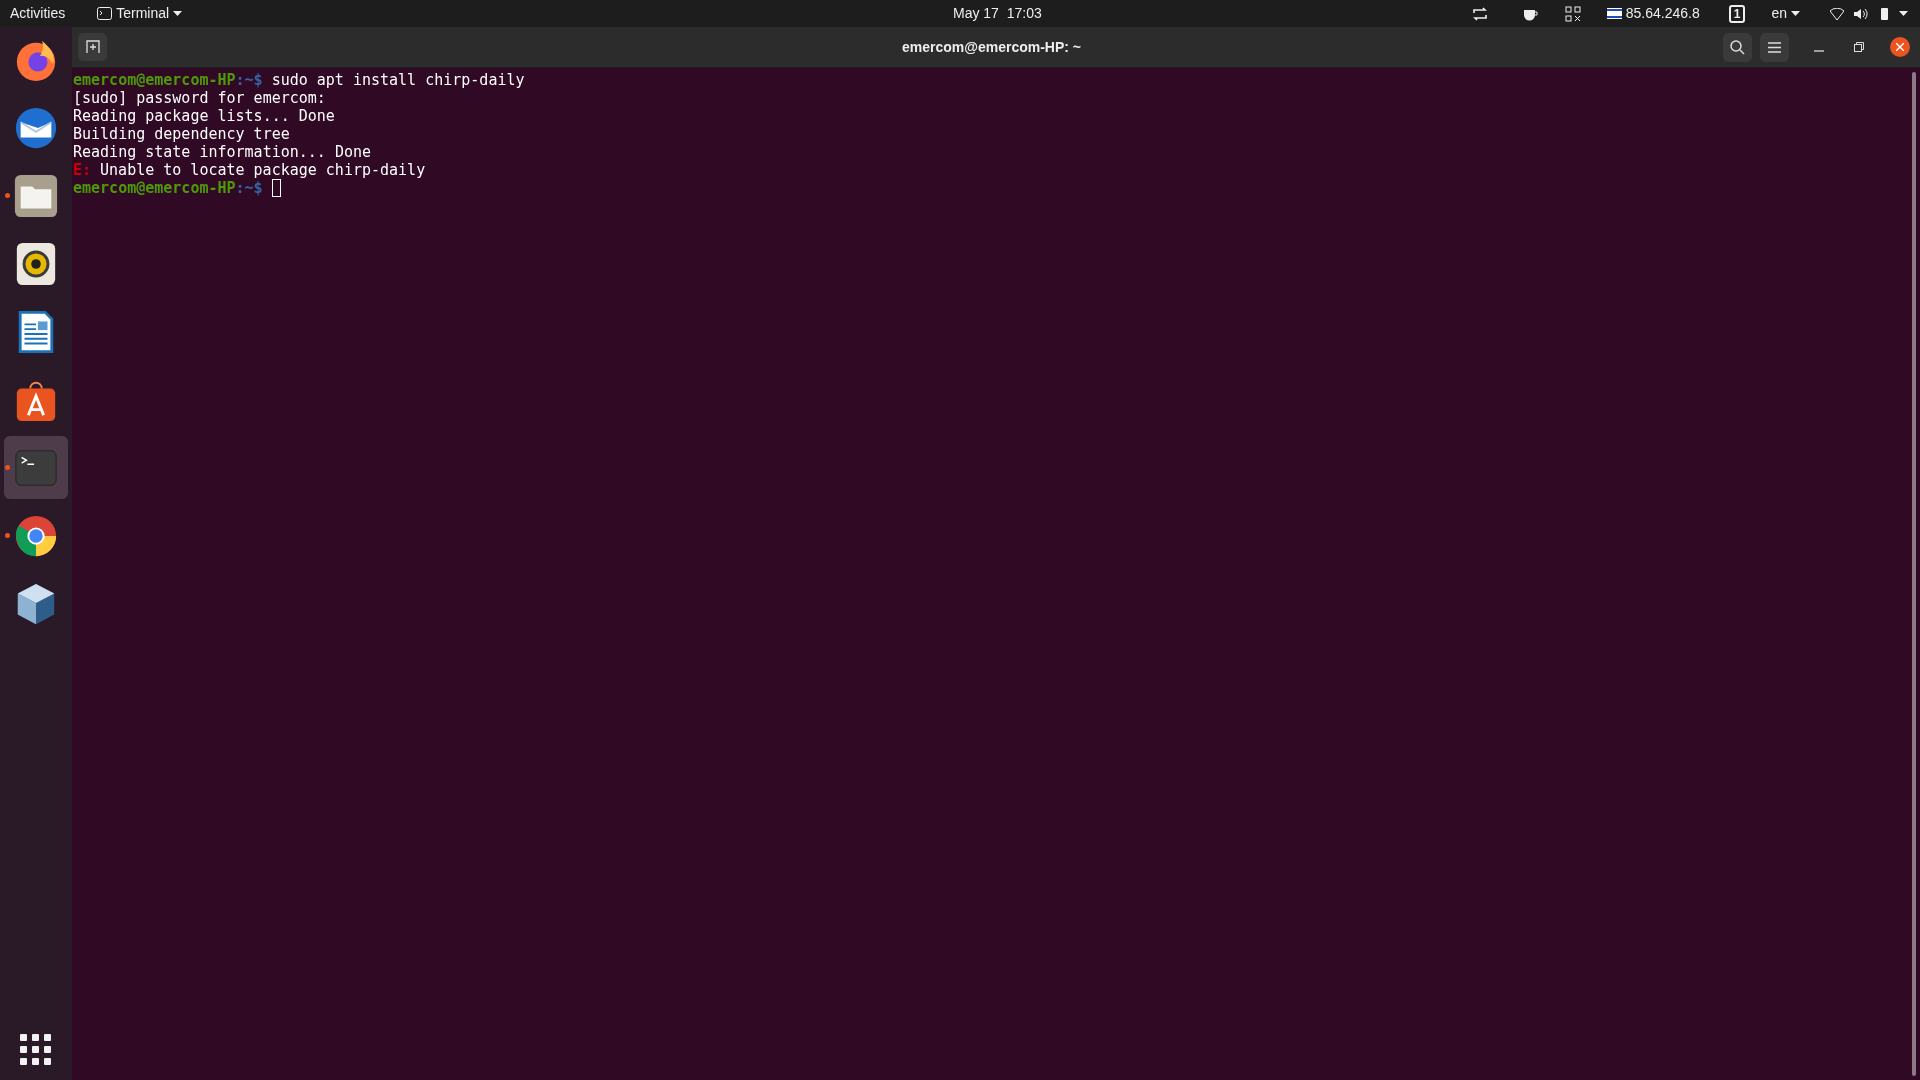 The height and width of the screenshot is (1080, 1920). I want to click on output-line: Reading state information... Done, so click(222, 152).